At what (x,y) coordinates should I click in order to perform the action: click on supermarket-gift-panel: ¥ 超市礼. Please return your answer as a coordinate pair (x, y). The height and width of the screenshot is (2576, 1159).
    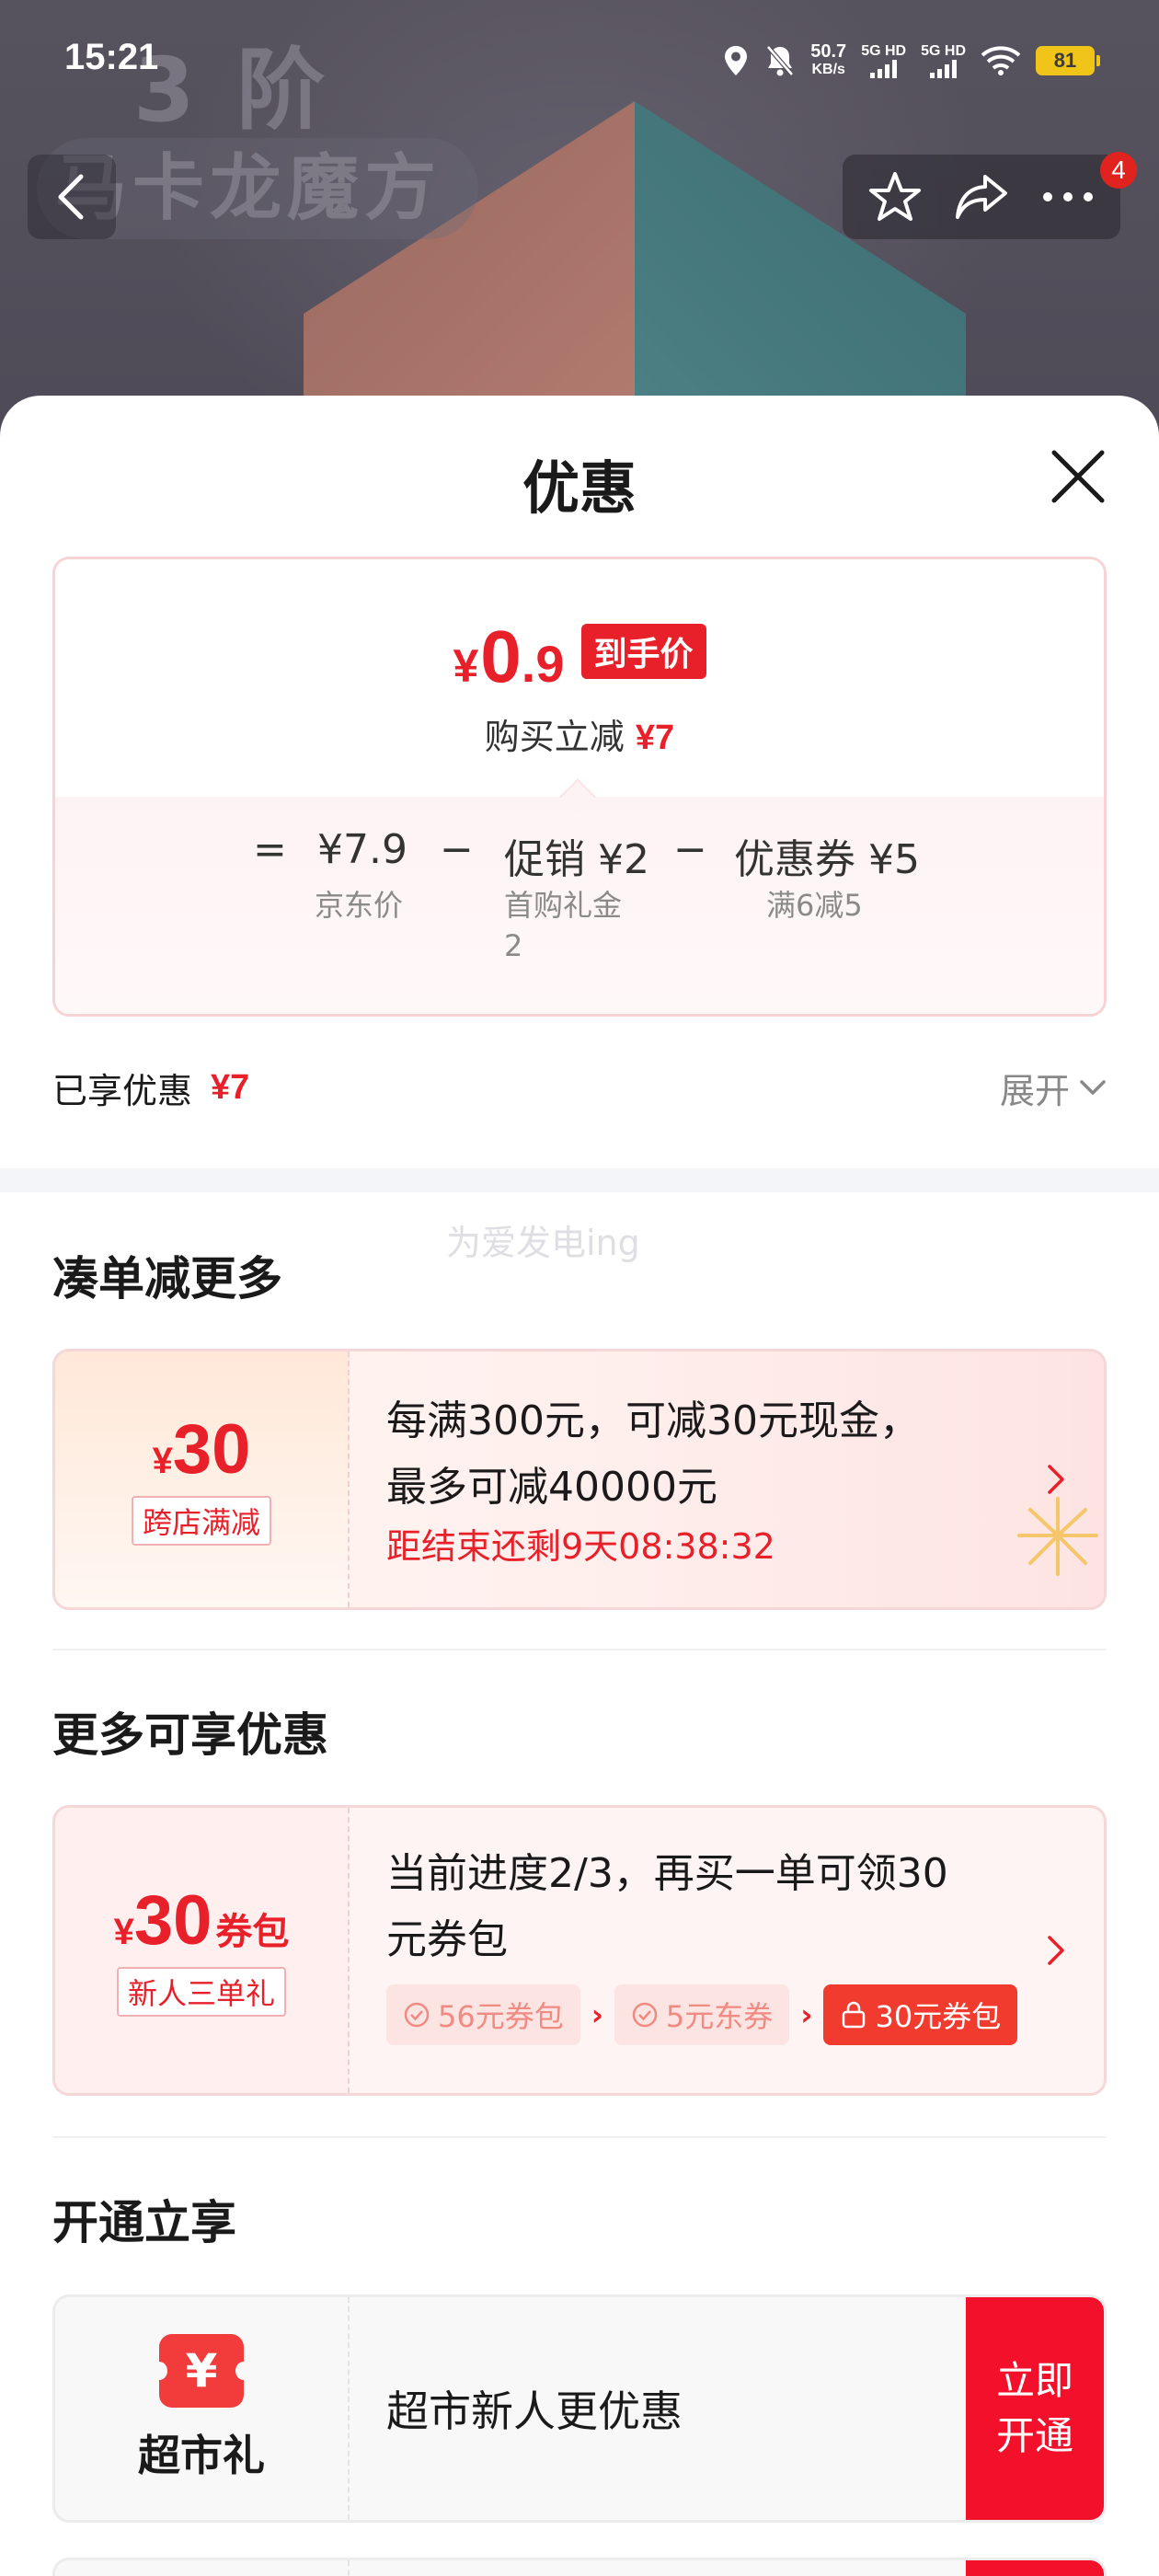
    Looking at the image, I should click on (202, 2408).